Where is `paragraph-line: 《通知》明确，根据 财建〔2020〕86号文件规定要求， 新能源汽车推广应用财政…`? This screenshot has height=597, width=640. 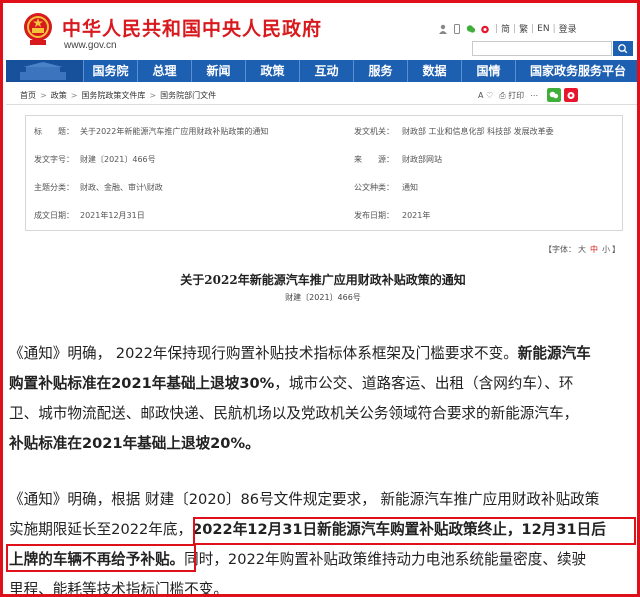
paragraph-line: 《通知》明确，根据 财建〔2020〕86号文件规定要求， 新能源汽车推广应用财政… is located at coordinates (304, 499).